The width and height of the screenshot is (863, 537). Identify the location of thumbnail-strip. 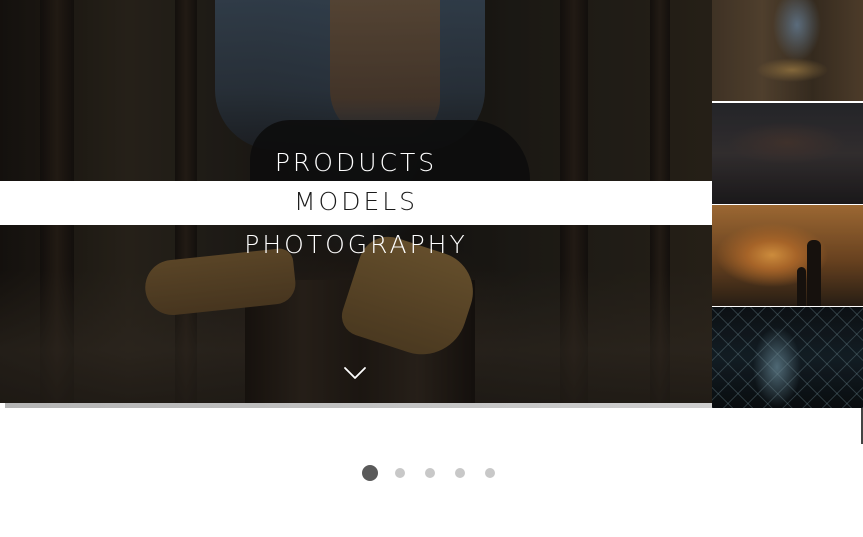
(787, 204).